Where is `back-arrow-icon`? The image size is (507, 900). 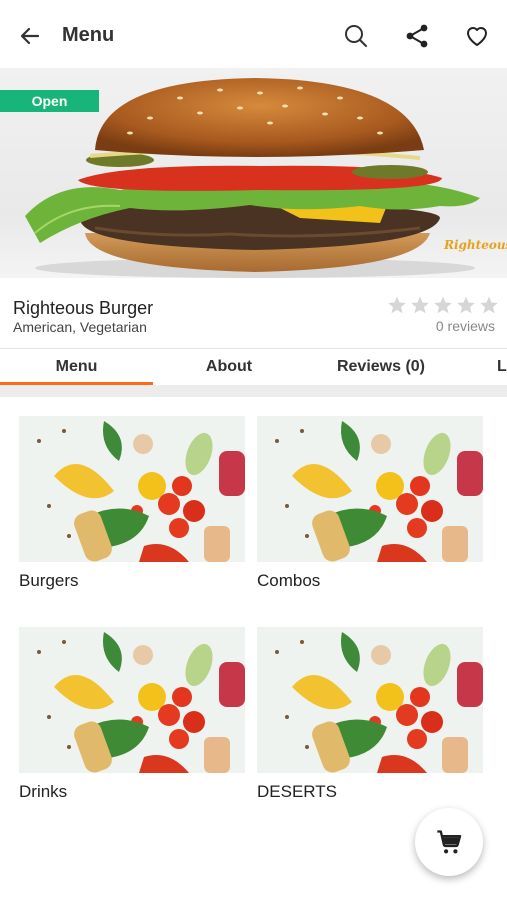
back-arrow-icon is located at coordinates (30, 36).